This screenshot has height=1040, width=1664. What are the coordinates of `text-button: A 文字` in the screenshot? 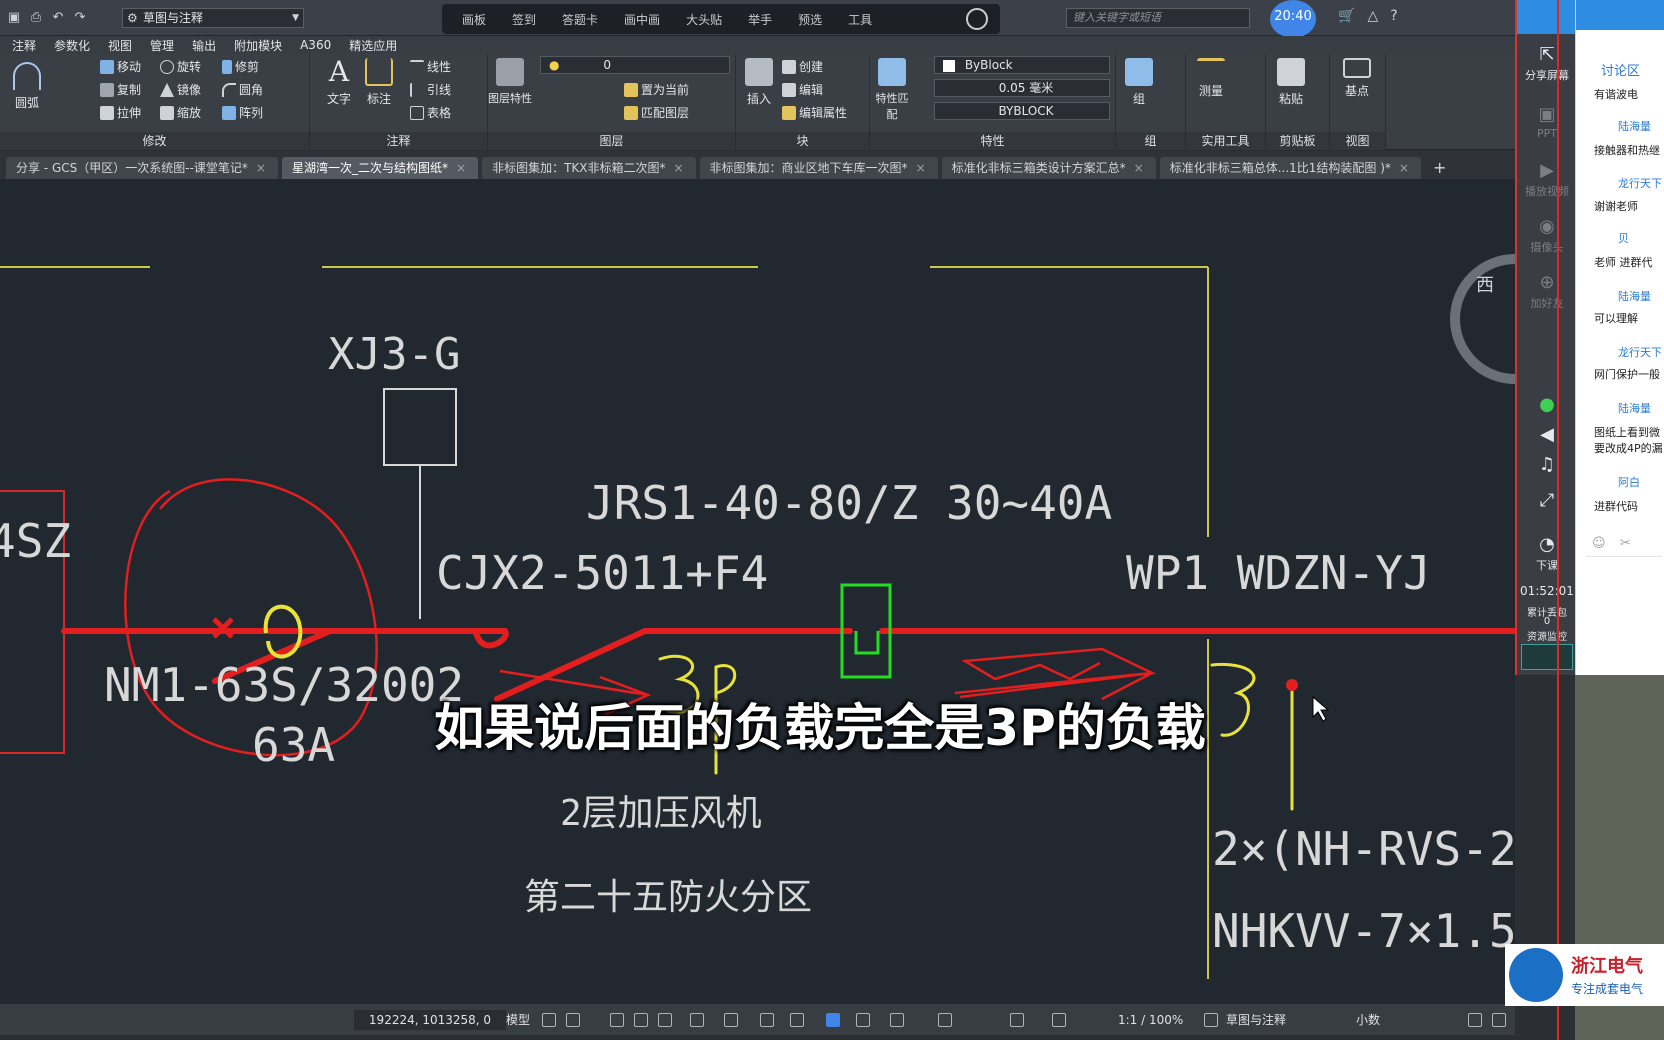 It's located at (339, 82).